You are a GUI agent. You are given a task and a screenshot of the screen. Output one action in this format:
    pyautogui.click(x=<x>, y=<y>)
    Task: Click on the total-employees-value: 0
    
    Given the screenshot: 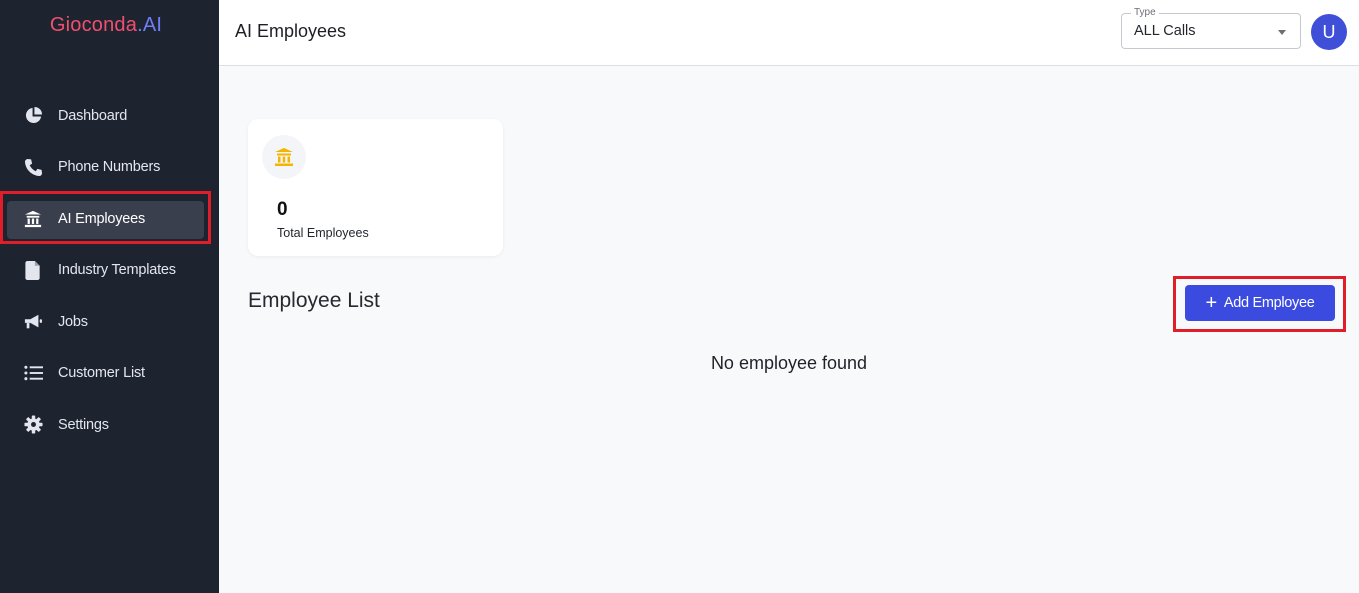 What is the action you would take?
    pyautogui.click(x=282, y=209)
    